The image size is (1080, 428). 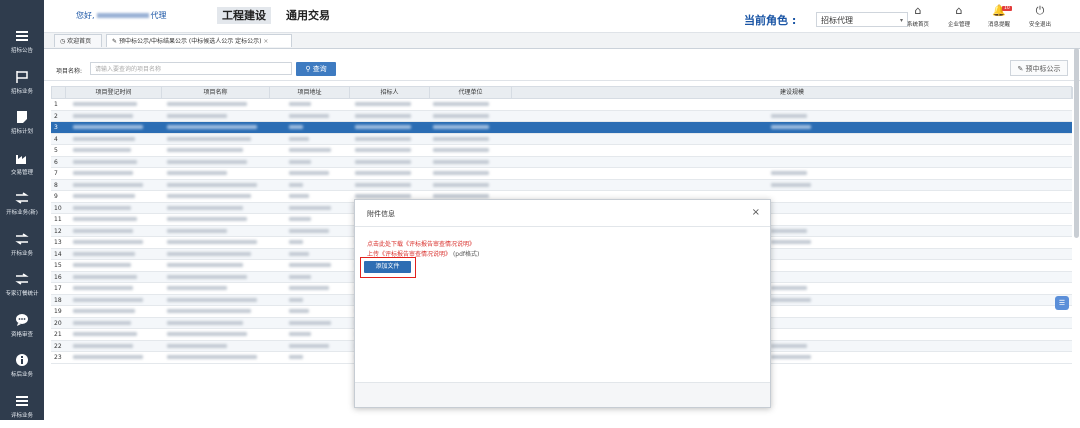 What do you see at coordinates (390, 93) in the screenshot?
I see `column-header: 招标人` at bounding box center [390, 93].